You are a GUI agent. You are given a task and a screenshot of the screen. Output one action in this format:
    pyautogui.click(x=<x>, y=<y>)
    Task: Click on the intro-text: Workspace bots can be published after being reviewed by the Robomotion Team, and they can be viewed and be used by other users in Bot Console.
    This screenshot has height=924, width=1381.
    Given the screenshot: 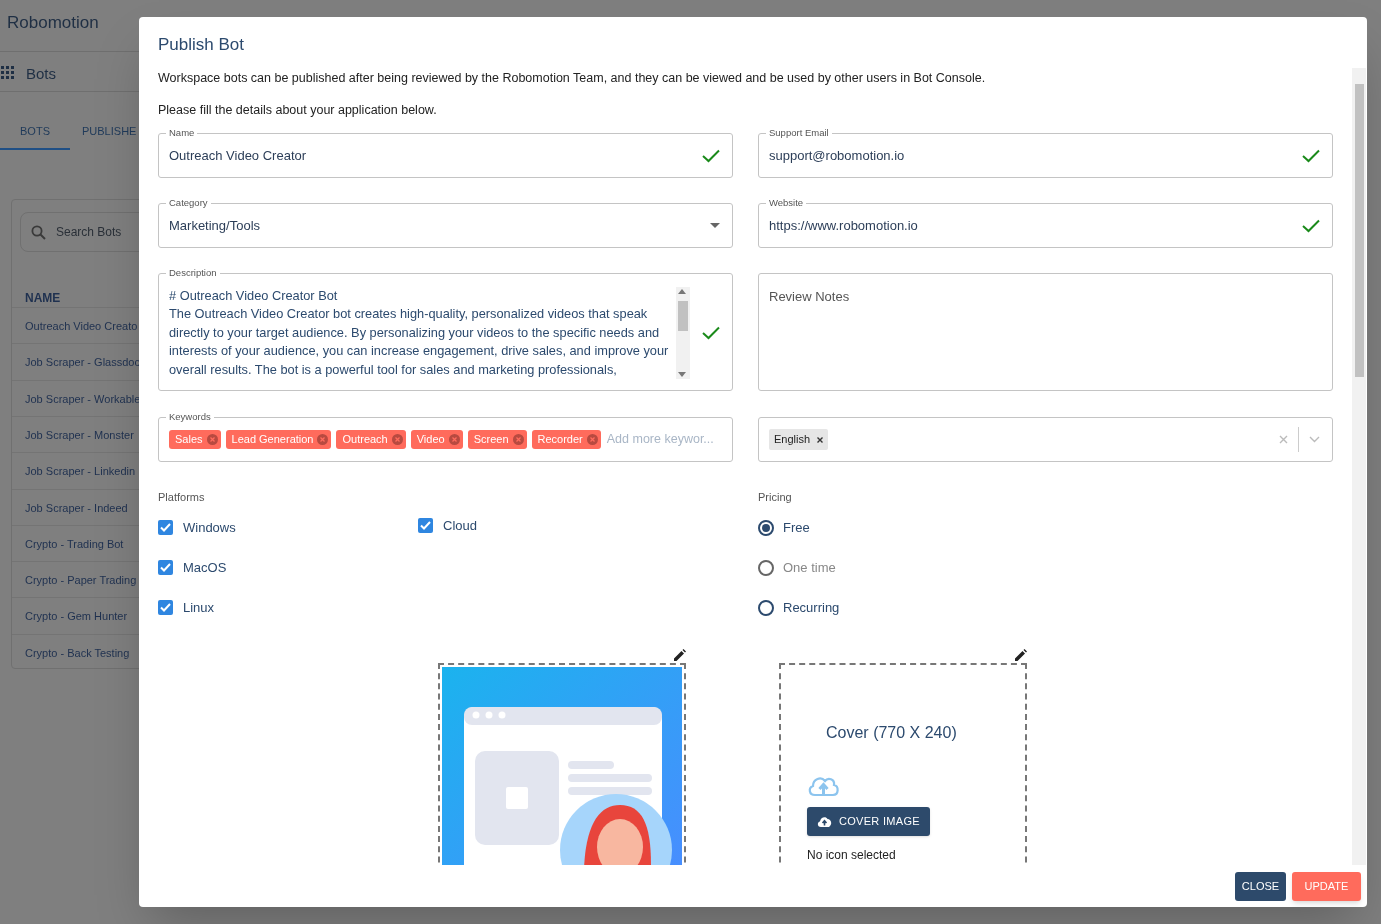 What is the action you would take?
    pyautogui.click(x=572, y=78)
    